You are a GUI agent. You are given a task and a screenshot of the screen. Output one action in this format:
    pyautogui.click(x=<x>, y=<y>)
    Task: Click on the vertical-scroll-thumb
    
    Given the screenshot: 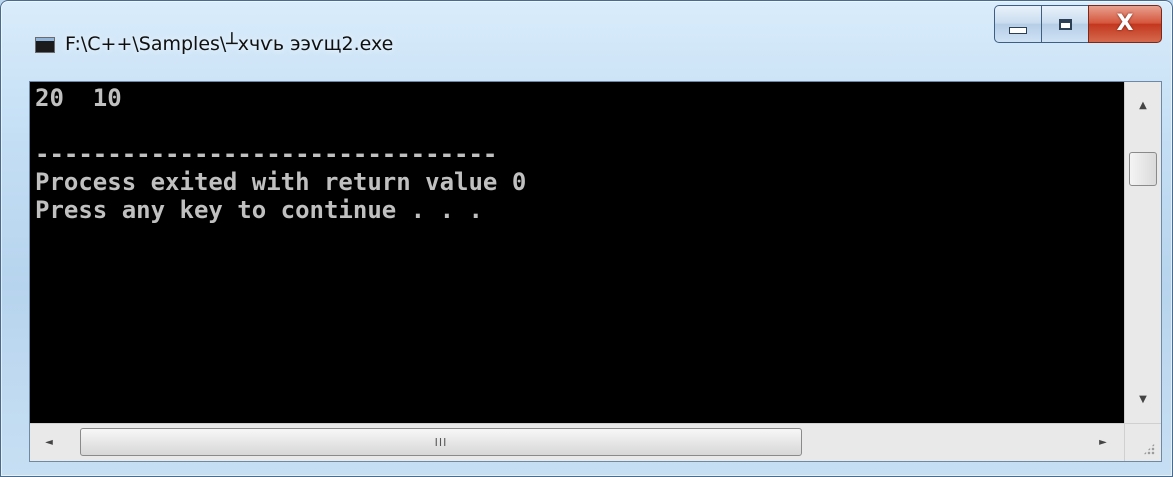 What is the action you would take?
    pyautogui.click(x=1143, y=169)
    